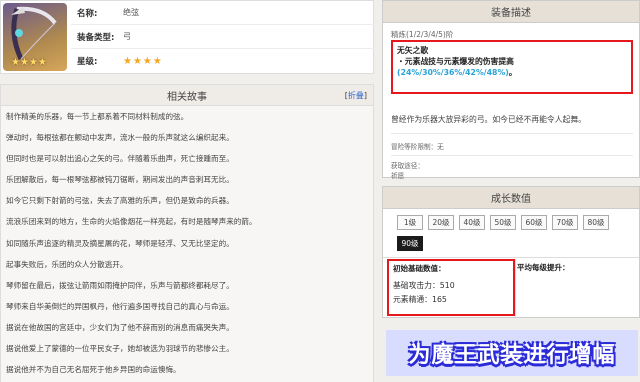 This screenshot has width=640, height=382. Describe the element at coordinates (512, 72) in the screenshot. I see `passive-suffix: 。` at that location.